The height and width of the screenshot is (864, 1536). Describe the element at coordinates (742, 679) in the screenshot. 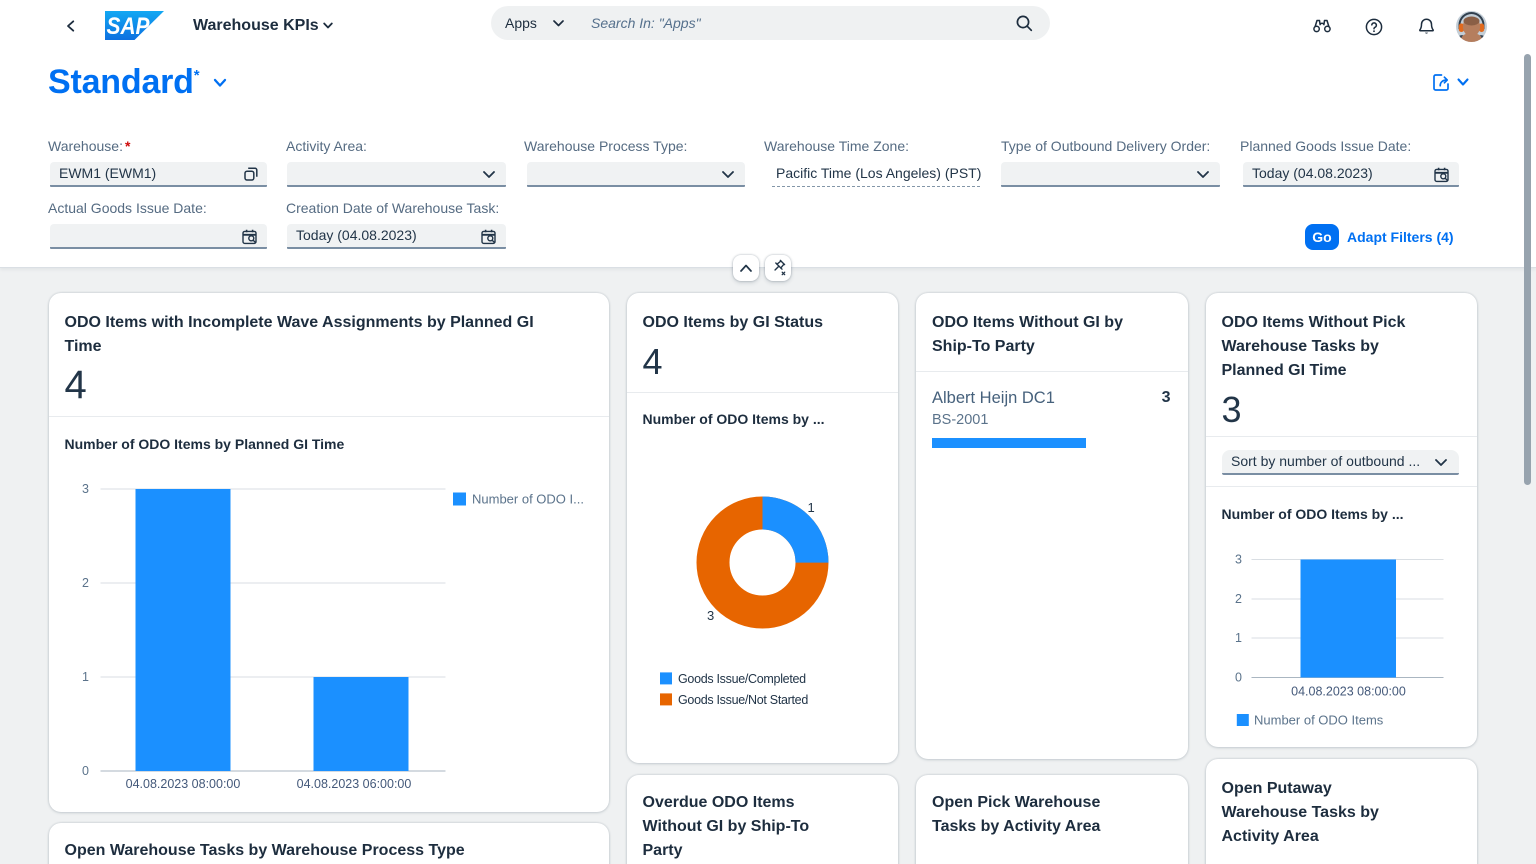

I see `svg-text: Goods Issue/Completed` at that location.